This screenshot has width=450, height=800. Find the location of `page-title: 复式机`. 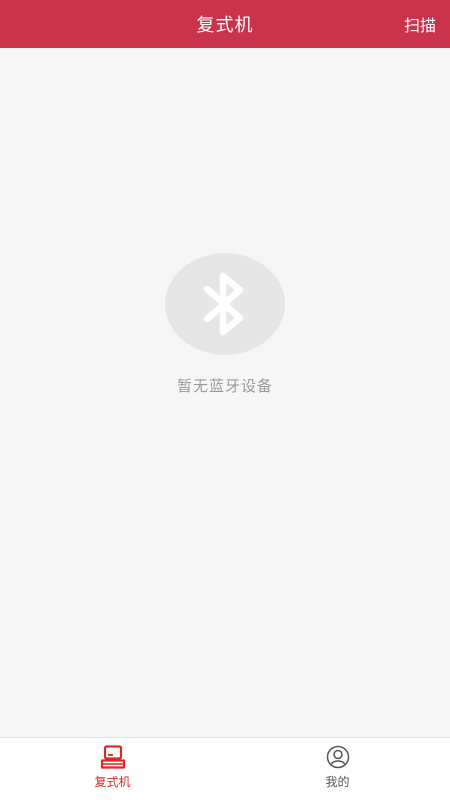

page-title: 复式机 is located at coordinates (225, 25).